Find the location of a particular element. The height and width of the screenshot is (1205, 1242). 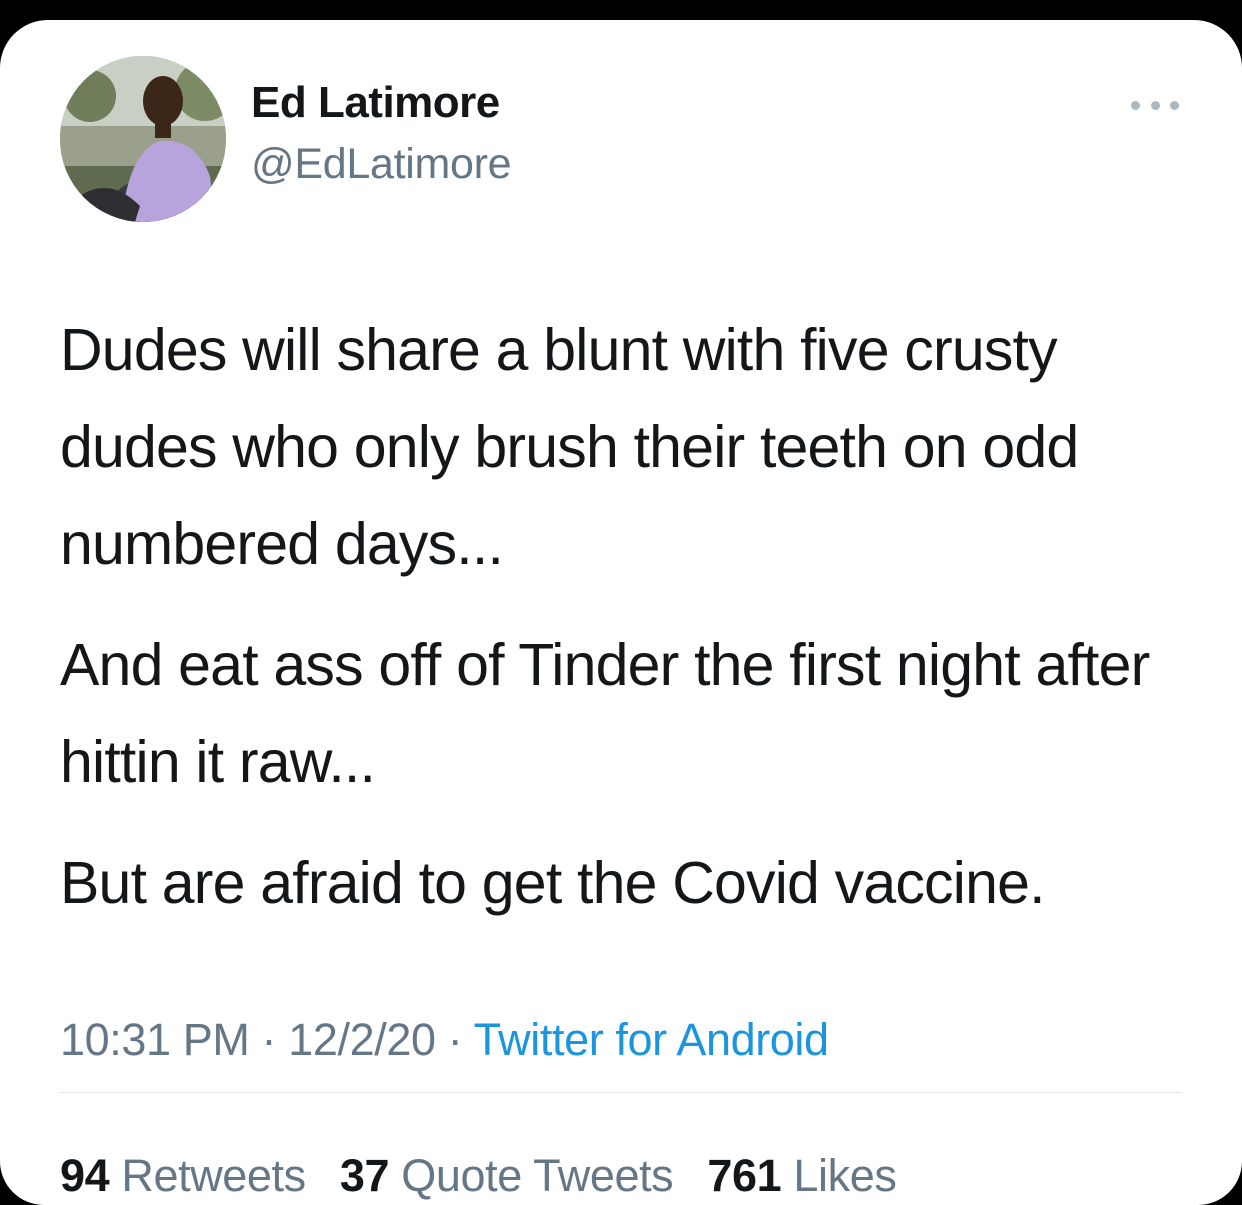

likes-count: 761 is located at coordinates (744, 1175).